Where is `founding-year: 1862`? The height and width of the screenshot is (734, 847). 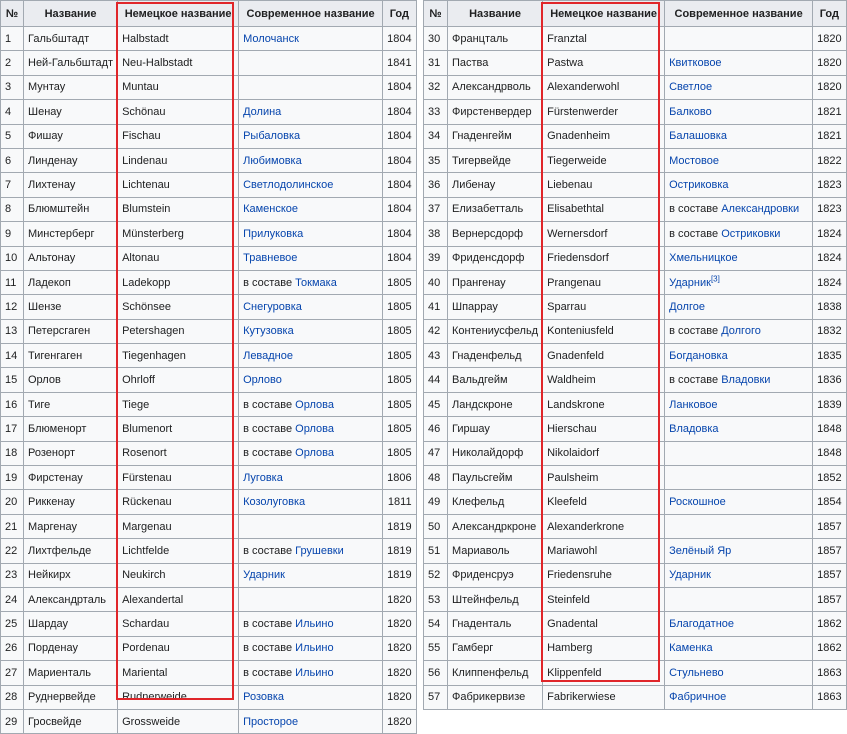
founding-year: 1862 is located at coordinates (829, 648).